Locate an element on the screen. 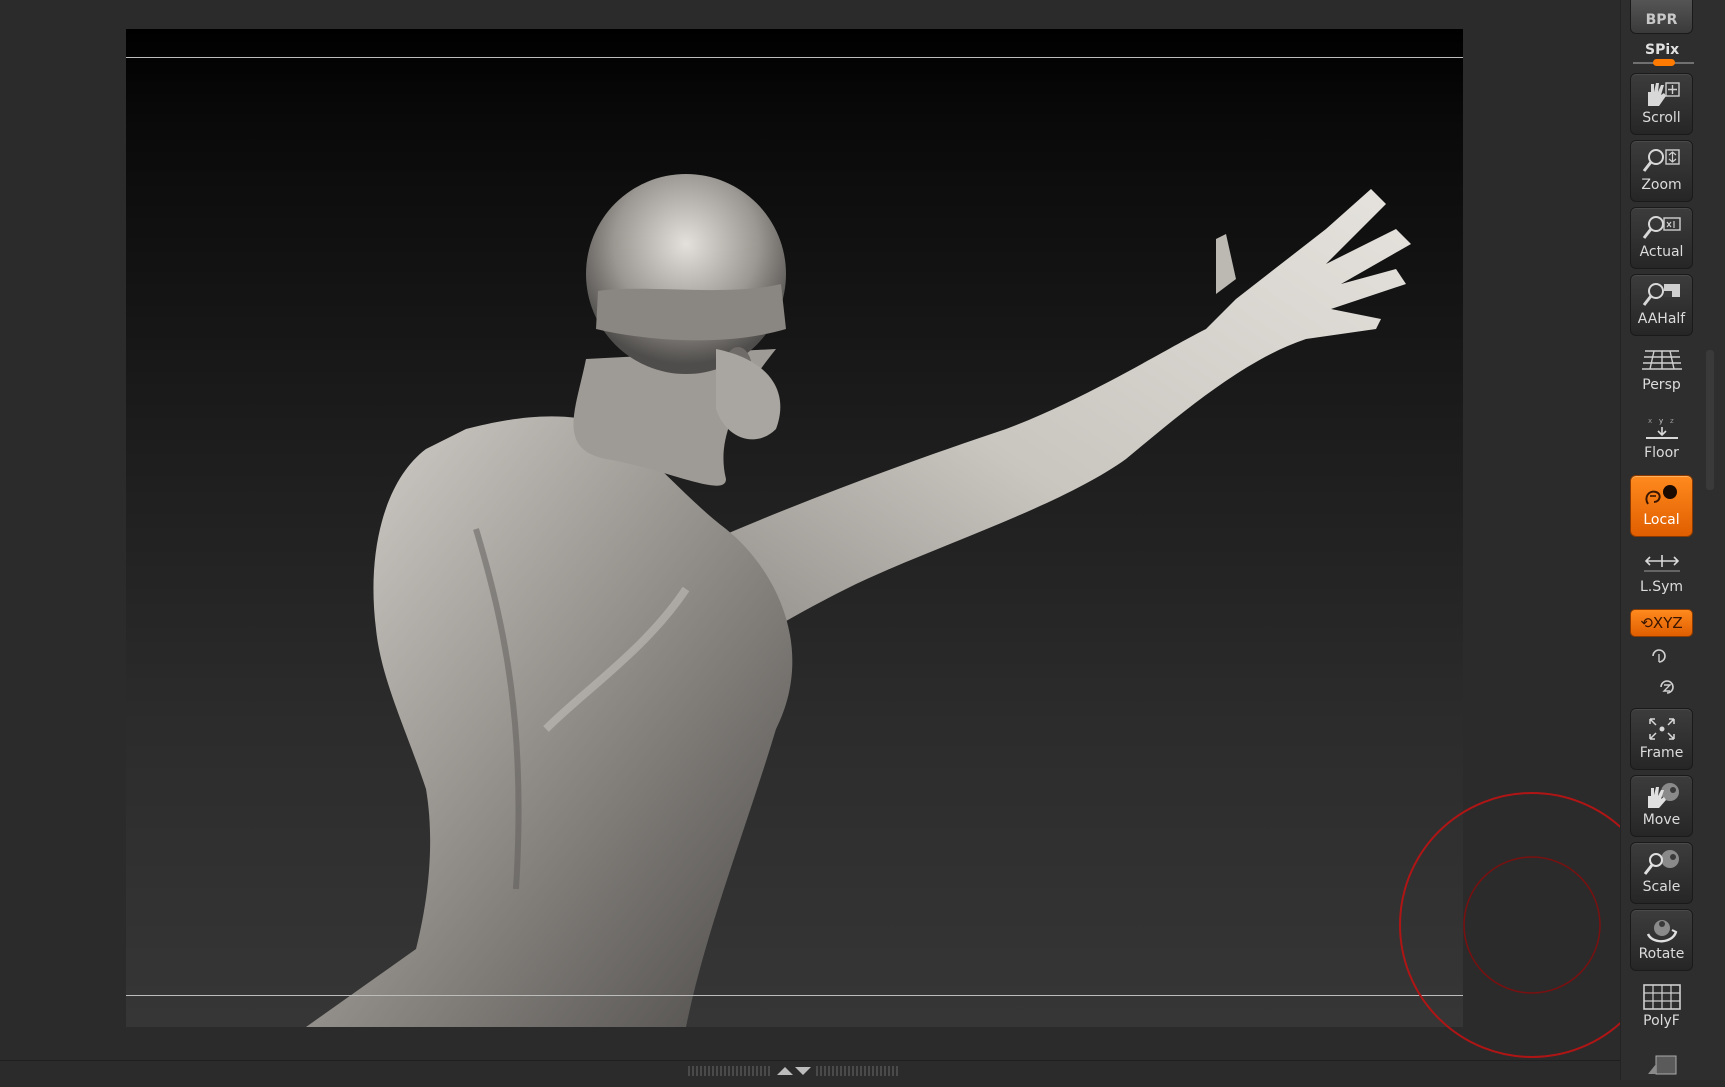  bpr-button: BPR is located at coordinates (1661, 17).